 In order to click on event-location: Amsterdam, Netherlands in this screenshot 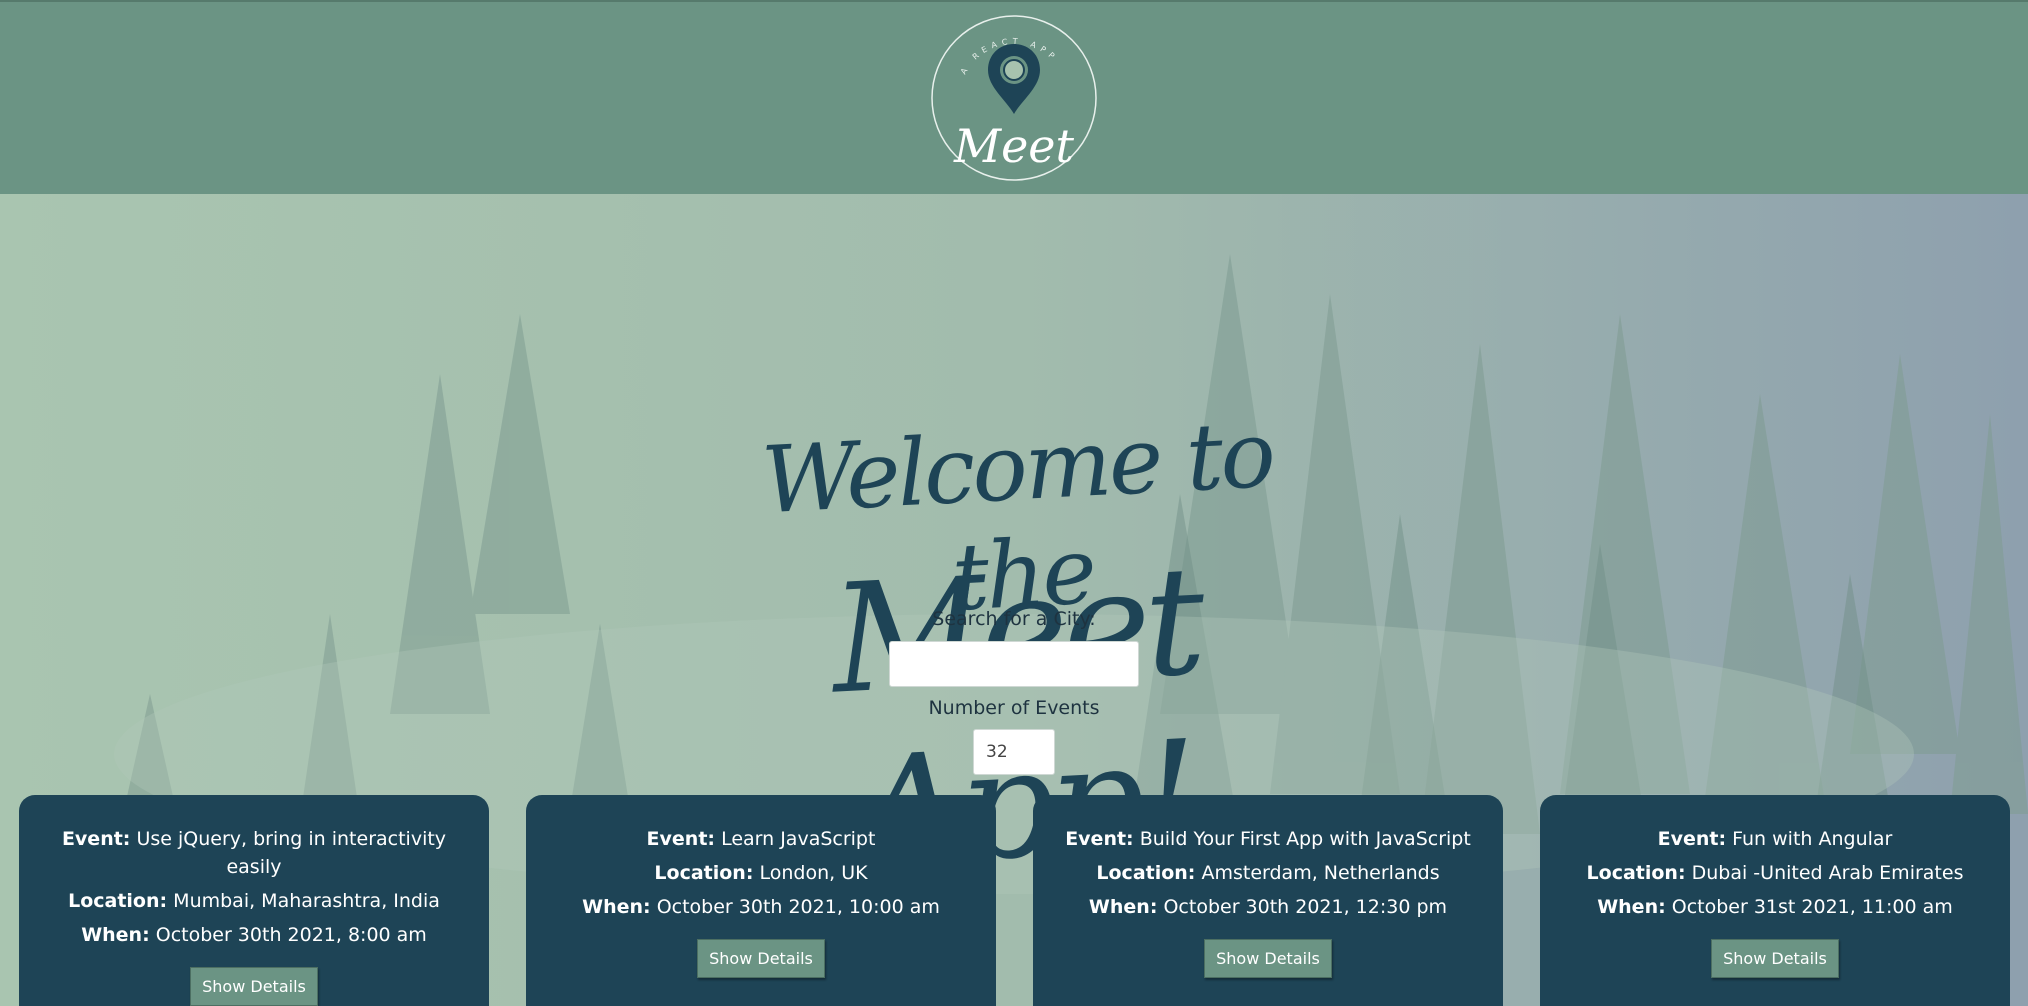, I will do `click(1320, 873)`.